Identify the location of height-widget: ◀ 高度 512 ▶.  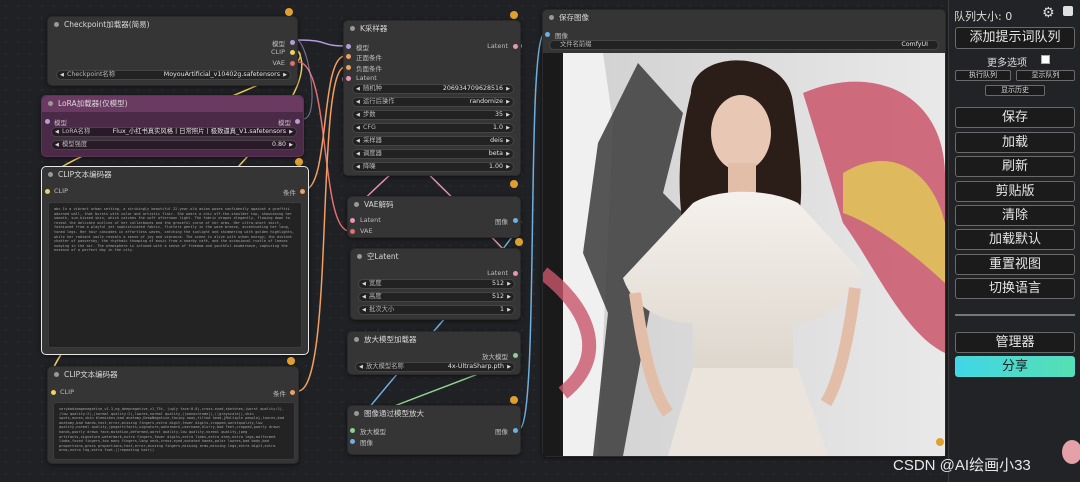
(436, 297).